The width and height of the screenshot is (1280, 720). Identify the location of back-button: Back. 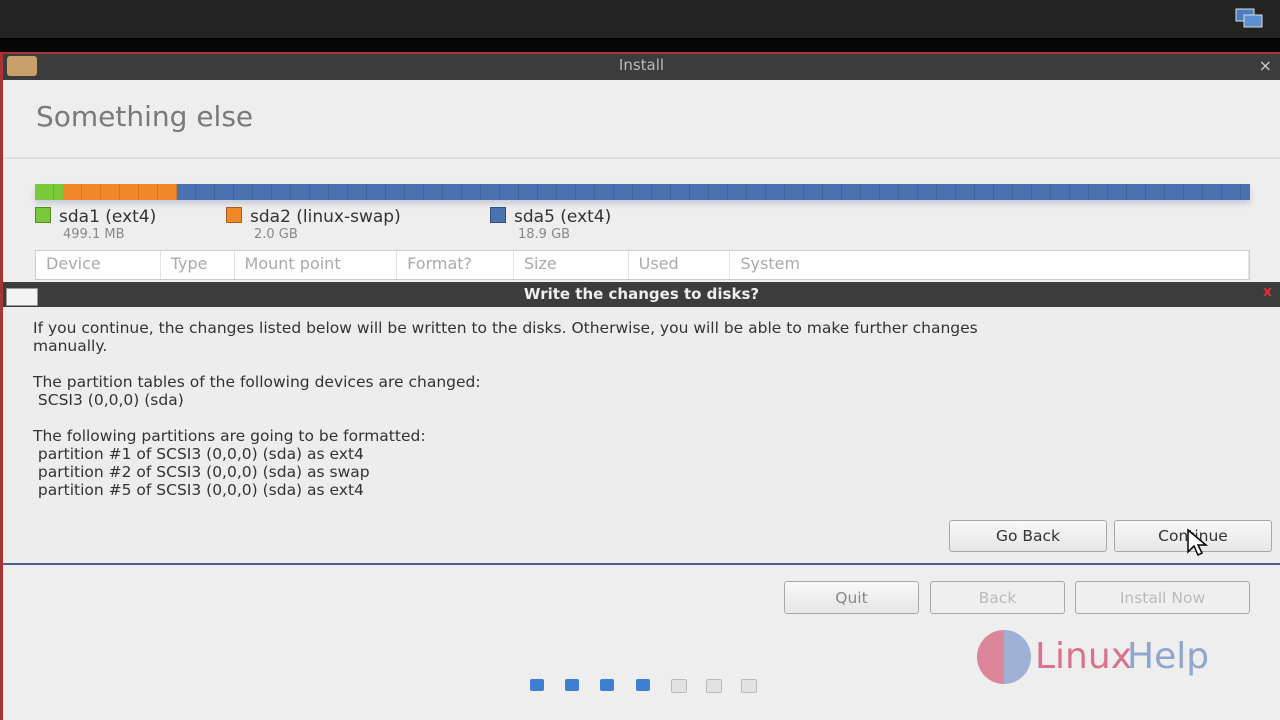
(997, 597).